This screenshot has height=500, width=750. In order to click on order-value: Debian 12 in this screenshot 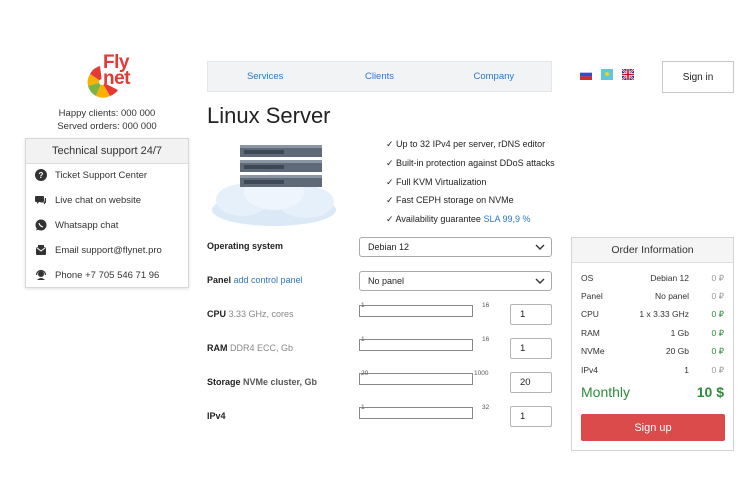, I will do `click(669, 278)`.